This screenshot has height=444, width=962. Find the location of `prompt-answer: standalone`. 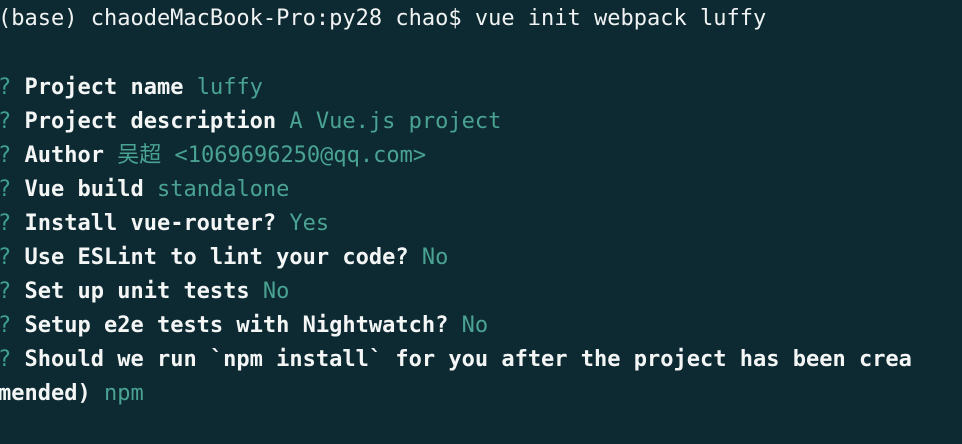

prompt-answer: standalone is located at coordinates (223, 189).